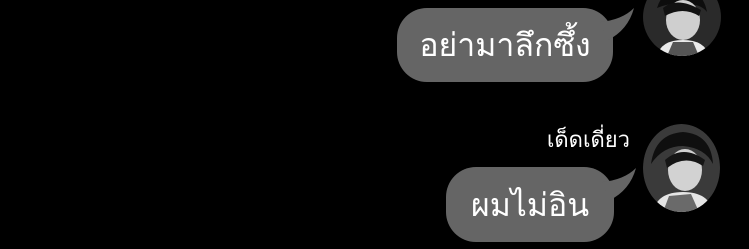 This screenshot has width=749, height=249. I want to click on message-bubble-2: ผมไม่อิน, so click(530, 204).